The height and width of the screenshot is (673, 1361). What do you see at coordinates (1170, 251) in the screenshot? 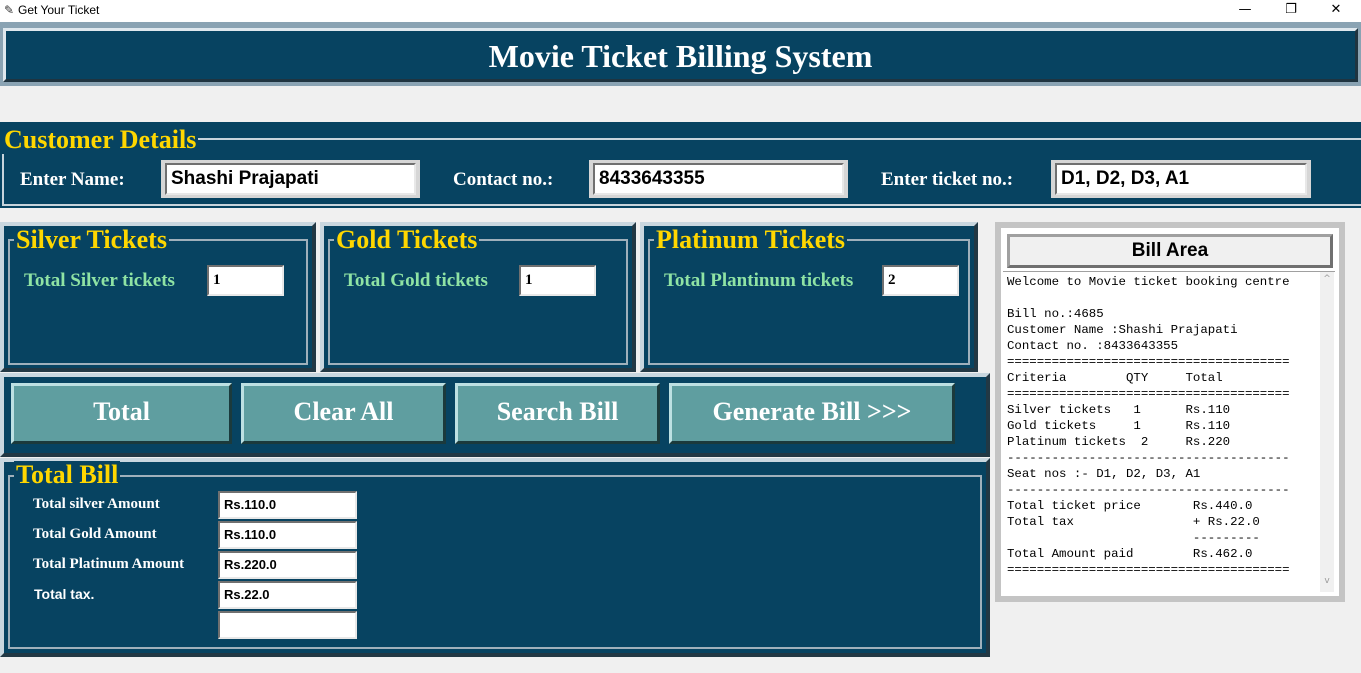
I see `bill-area-heading: Bill Area` at bounding box center [1170, 251].